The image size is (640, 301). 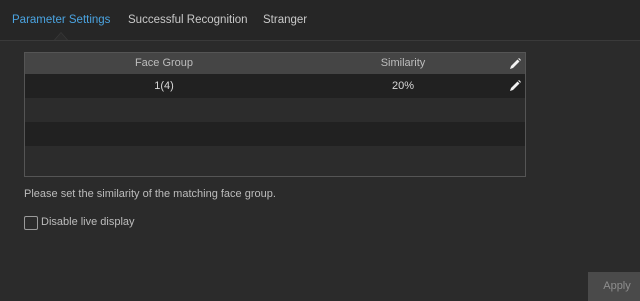 I want to click on active-tab-indicator, so click(x=61, y=36).